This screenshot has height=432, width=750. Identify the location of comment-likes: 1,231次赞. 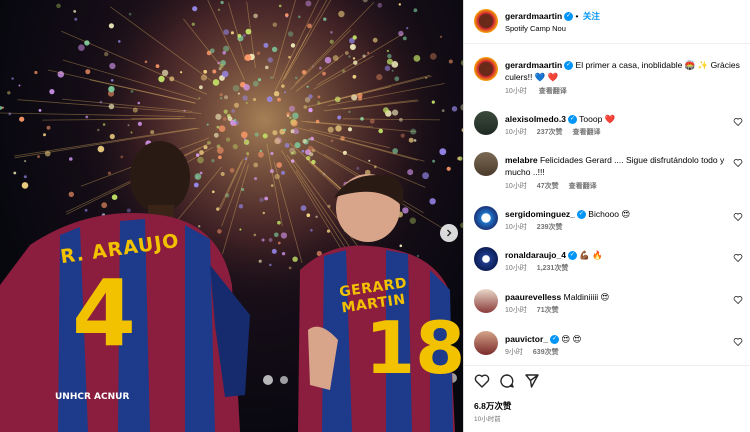
(553, 268).